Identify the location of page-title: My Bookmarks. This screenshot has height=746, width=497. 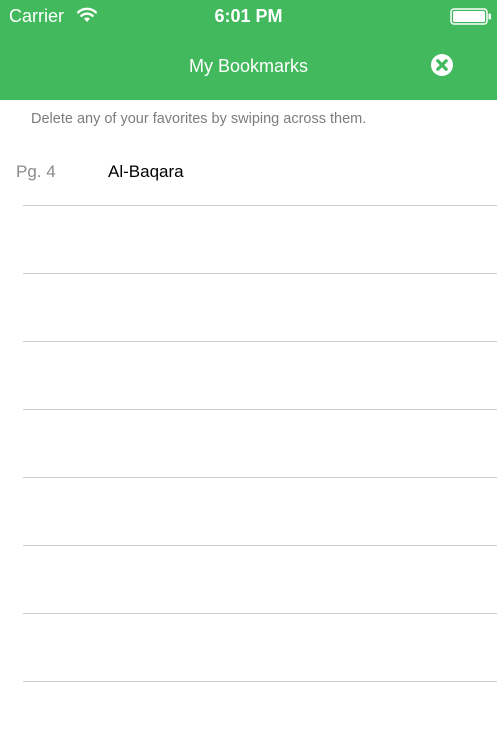
(248, 66).